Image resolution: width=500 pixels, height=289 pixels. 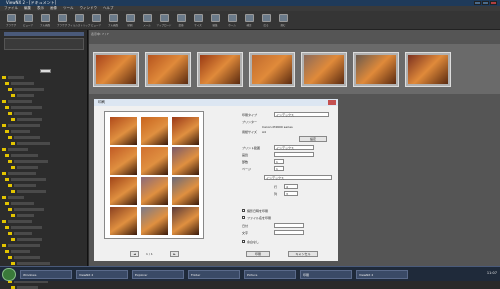 I want to click on print-date-checkbox, so click(x=243, y=210).